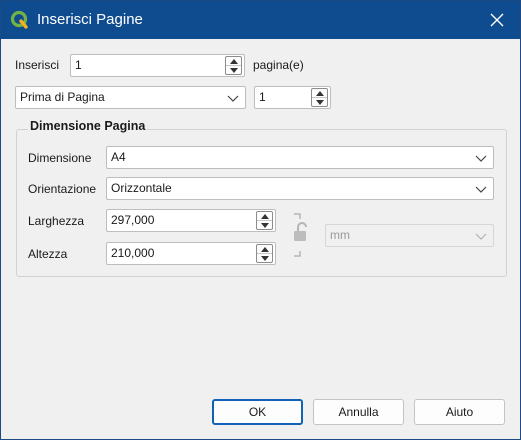  I want to click on size-label: Dimensione, so click(60, 158).